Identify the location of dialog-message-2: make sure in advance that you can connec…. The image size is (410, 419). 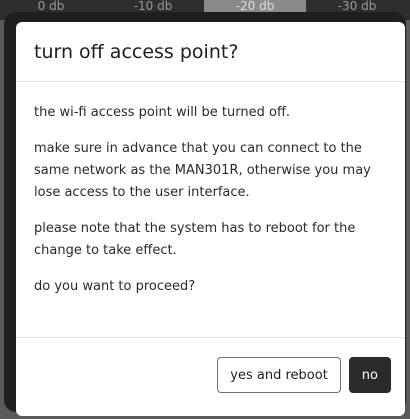
(202, 170).